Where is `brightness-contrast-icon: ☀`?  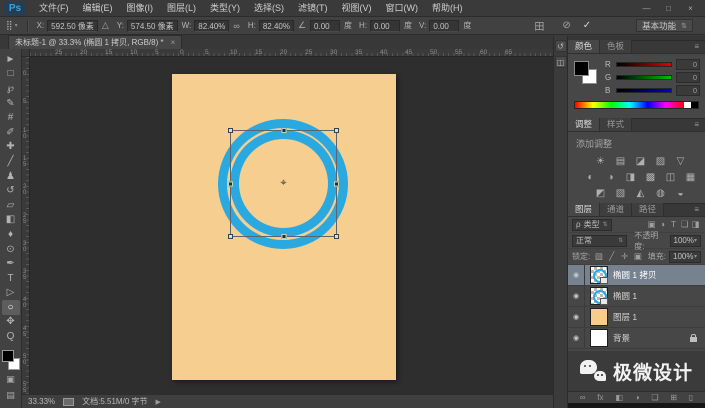
brightness-contrast-icon: ☀ is located at coordinates (600, 161).